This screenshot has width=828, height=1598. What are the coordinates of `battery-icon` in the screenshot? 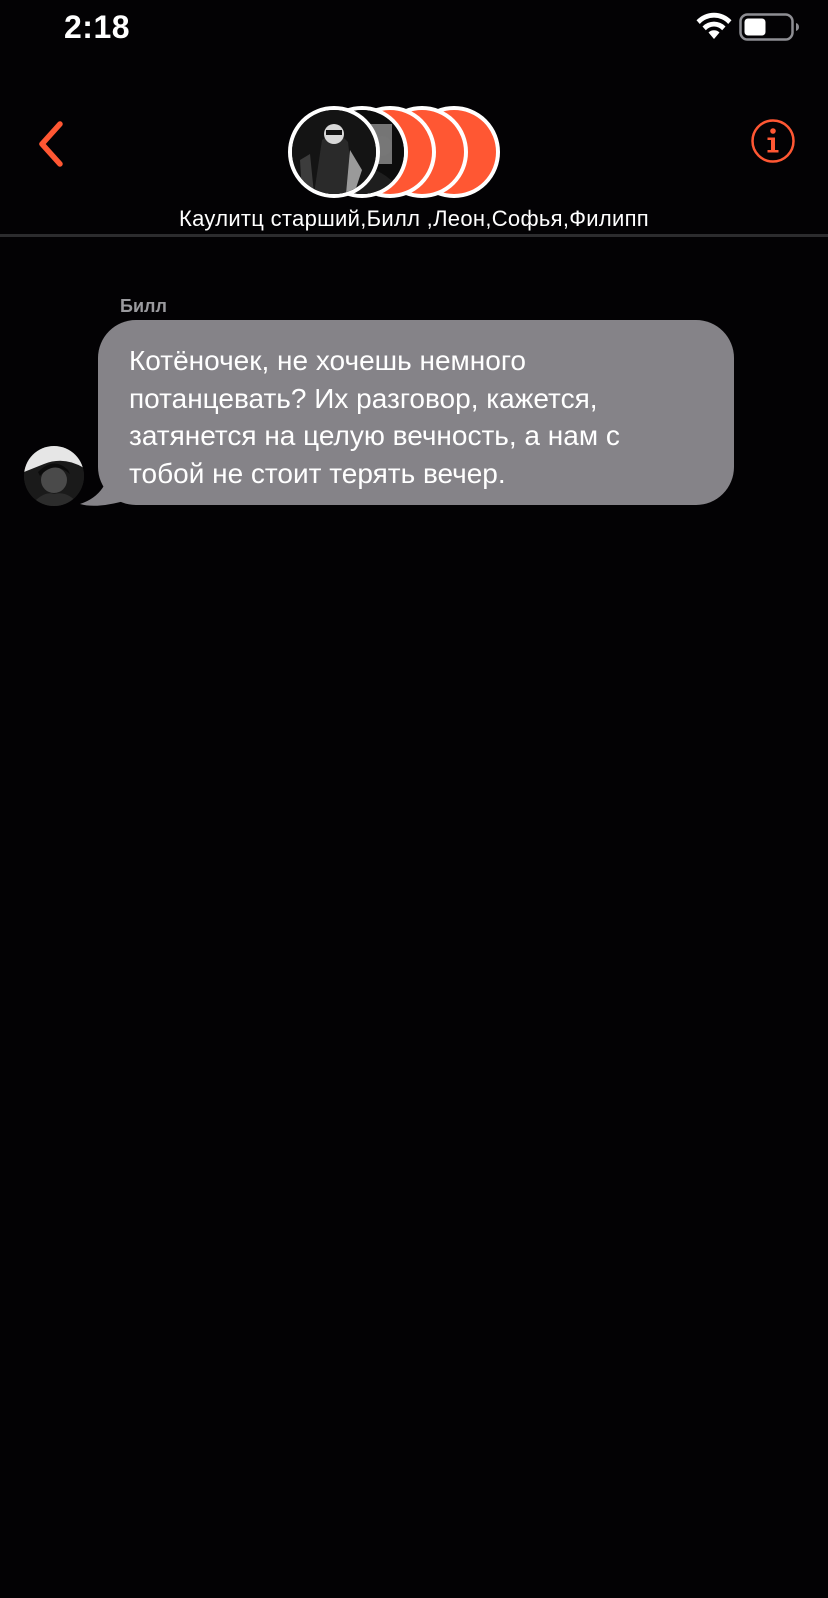 It's located at (769, 27).